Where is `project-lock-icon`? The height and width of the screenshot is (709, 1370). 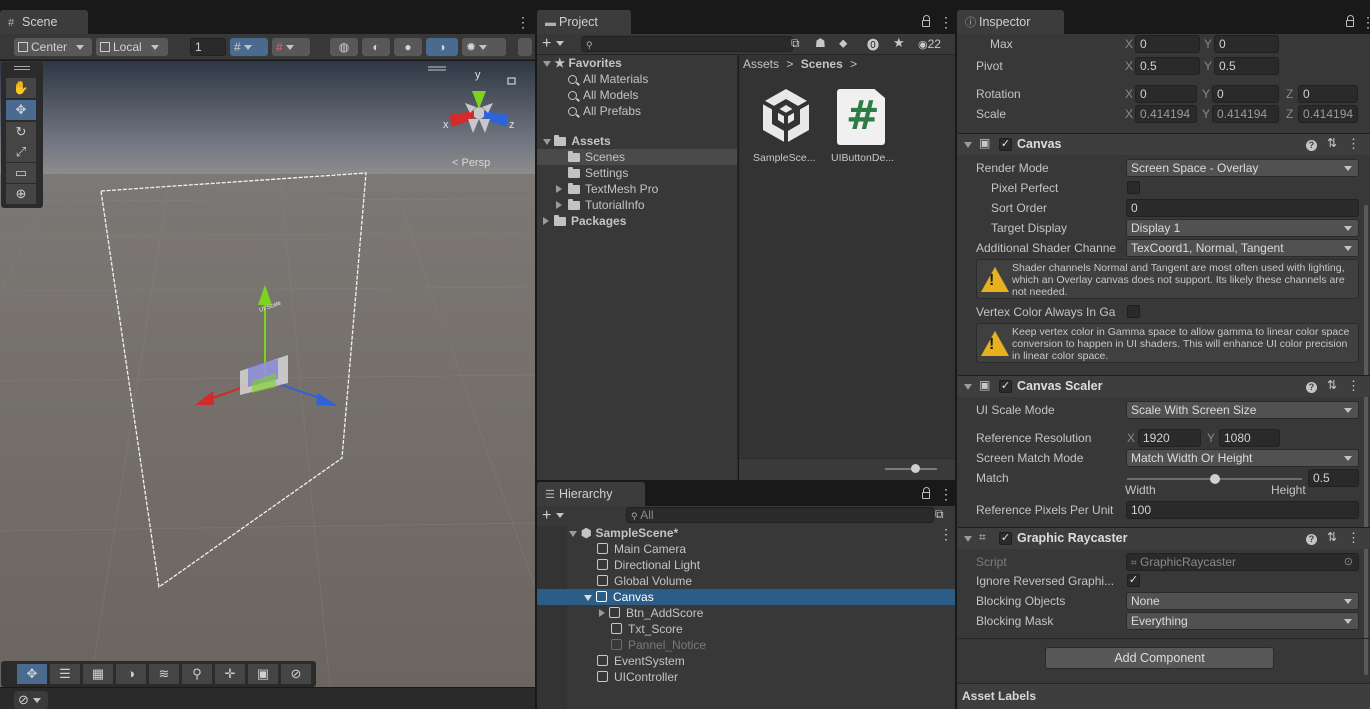 project-lock-icon is located at coordinates (926, 21).